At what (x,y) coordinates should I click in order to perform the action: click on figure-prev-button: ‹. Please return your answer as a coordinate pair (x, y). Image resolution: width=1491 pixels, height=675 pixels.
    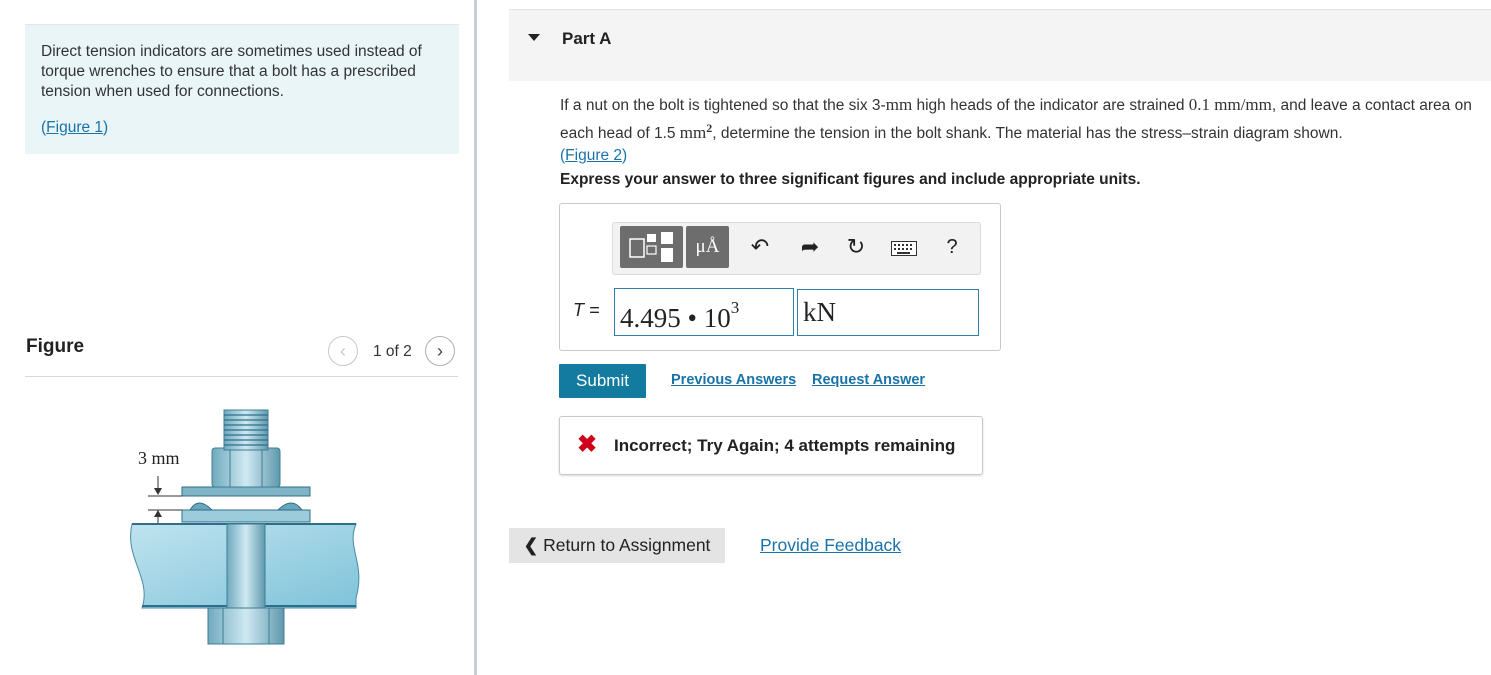
    Looking at the image, I should click on (343, 351).